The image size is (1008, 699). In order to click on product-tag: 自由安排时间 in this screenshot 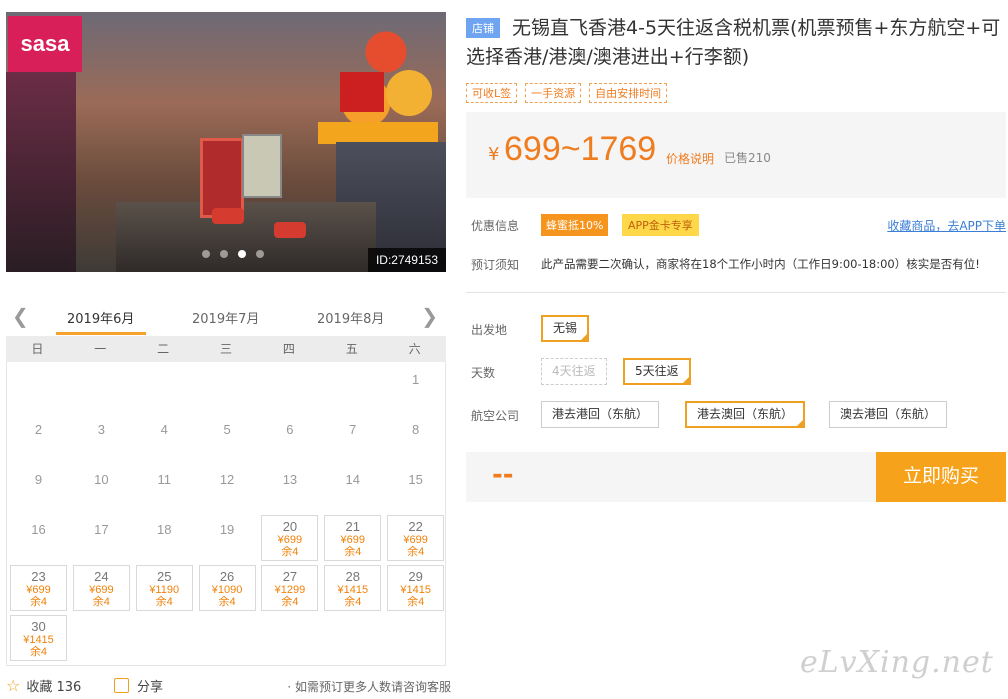, I will do `click(628, 93)`.